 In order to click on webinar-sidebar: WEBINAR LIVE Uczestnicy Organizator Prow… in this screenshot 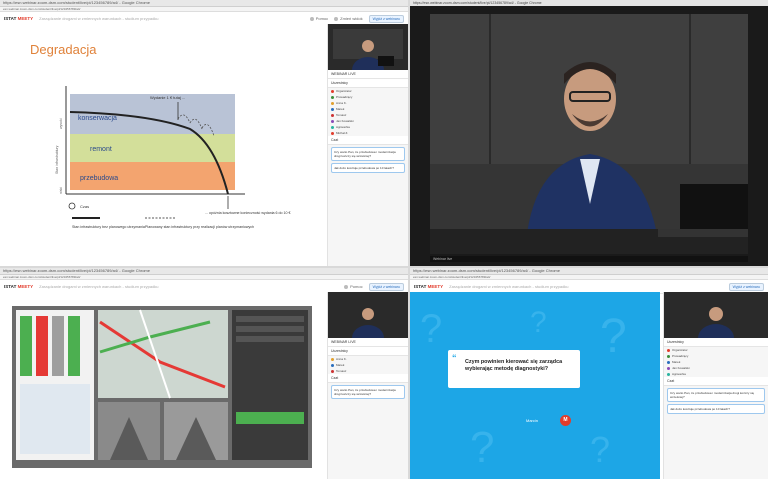, I will do `click(367, 145)`.